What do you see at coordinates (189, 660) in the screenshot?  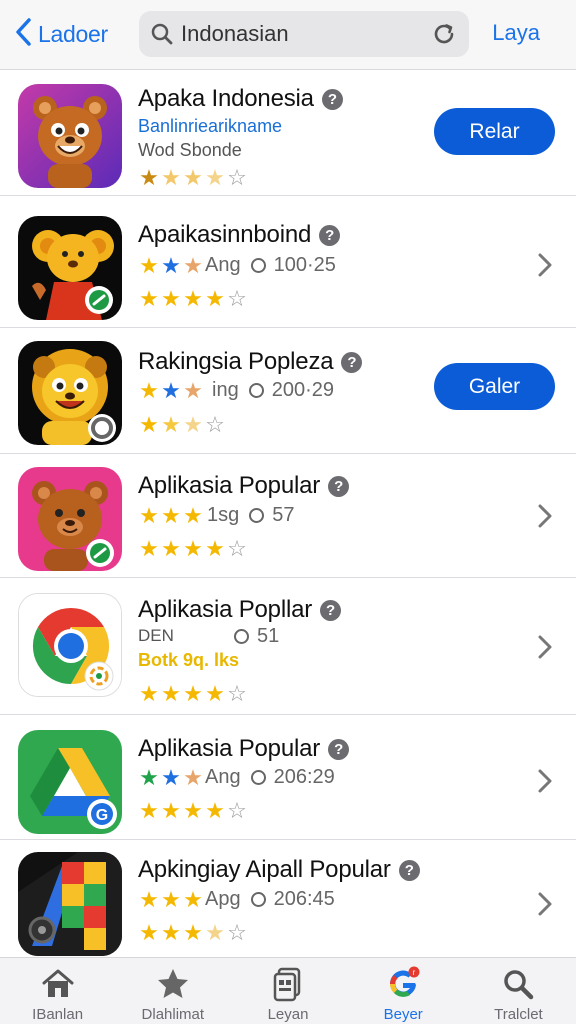 I see `category-label: Botk 9q. lks` at bounding box center [189, 660].